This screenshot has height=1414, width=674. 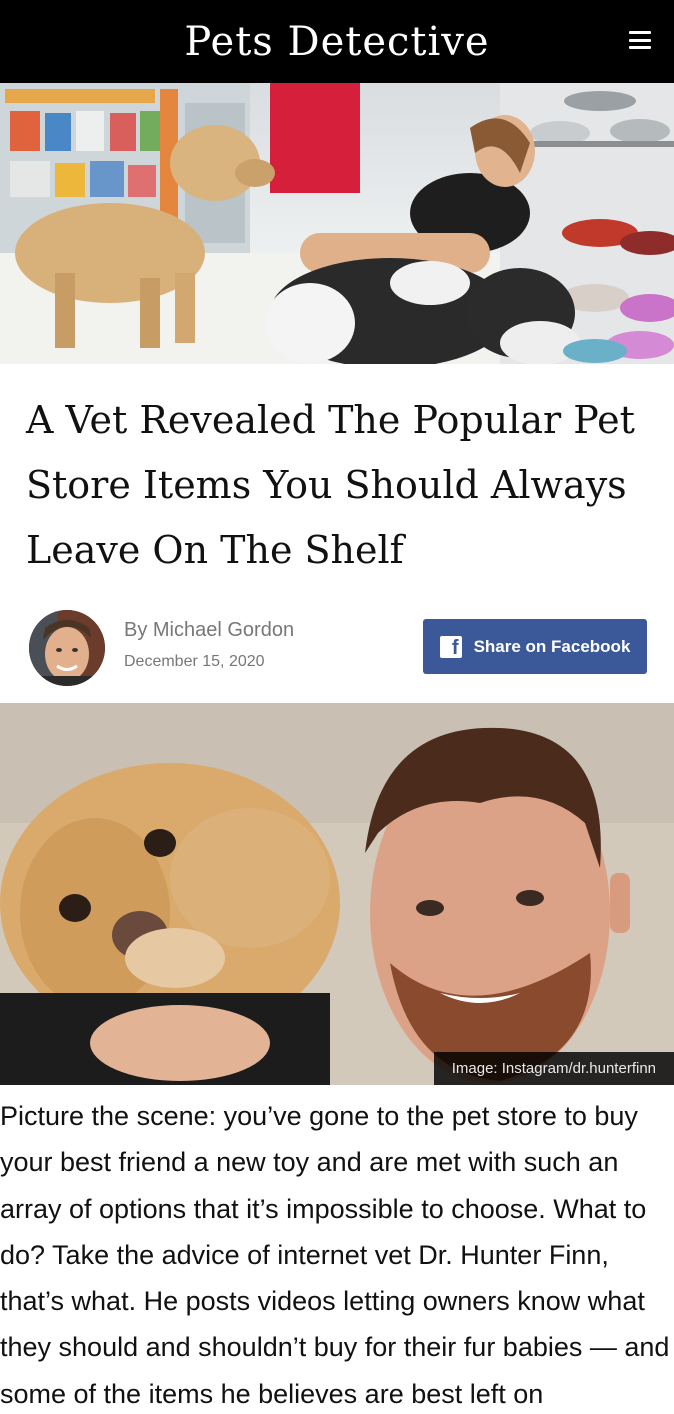 What do you see at coordinates (640, 40) in the screenshot?
I see `hamburger-menu-icon` at bounding box center [640, 40].